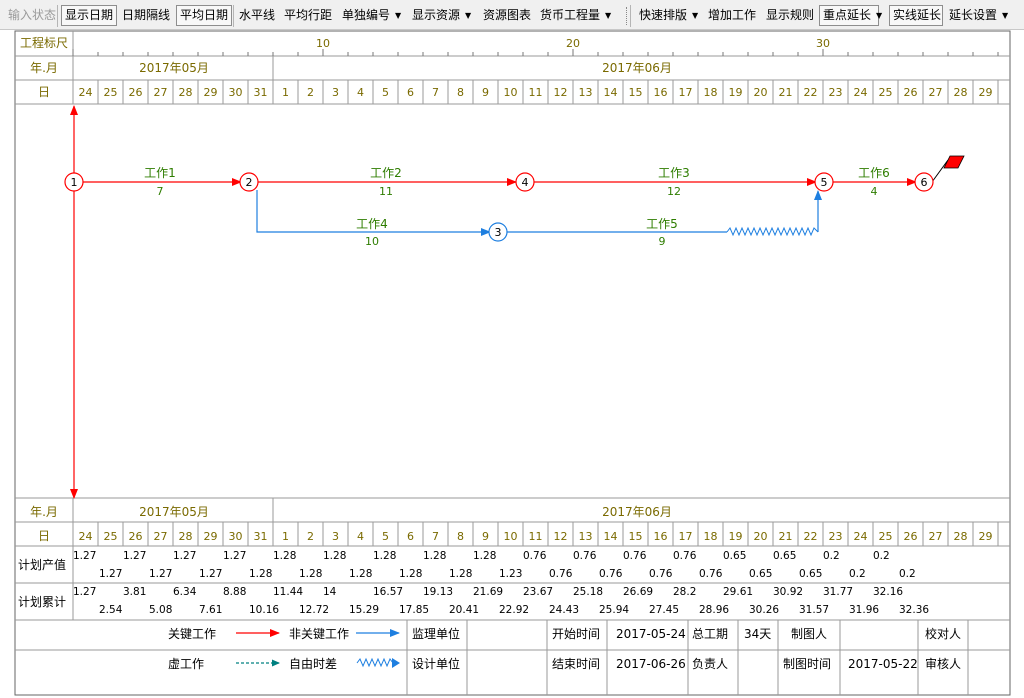 Image resolution: width=1024 pixels, height=698 pixels. I want to click on toolbar-button-12: 显示规则, so click(789, 15).